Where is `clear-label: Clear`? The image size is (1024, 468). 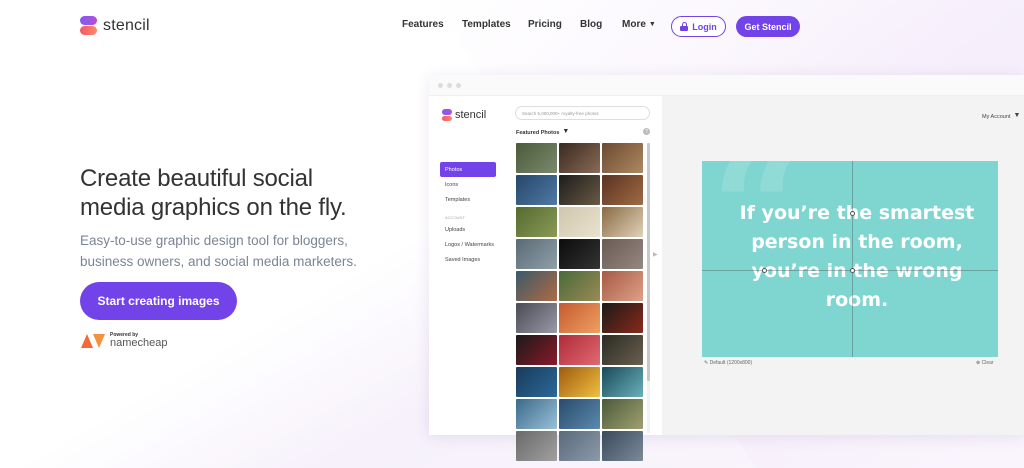 clear-label: Clear is located at coordinates (987, 363).